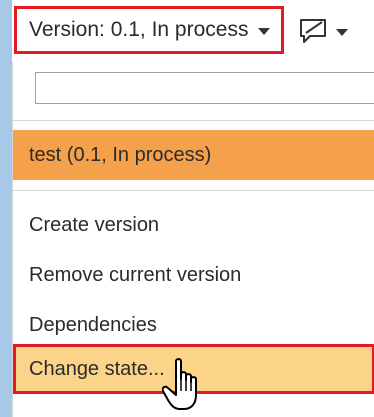  Describe the element at coordinates (313, 31) in the screenshot. I see `comment-icon` at that location.